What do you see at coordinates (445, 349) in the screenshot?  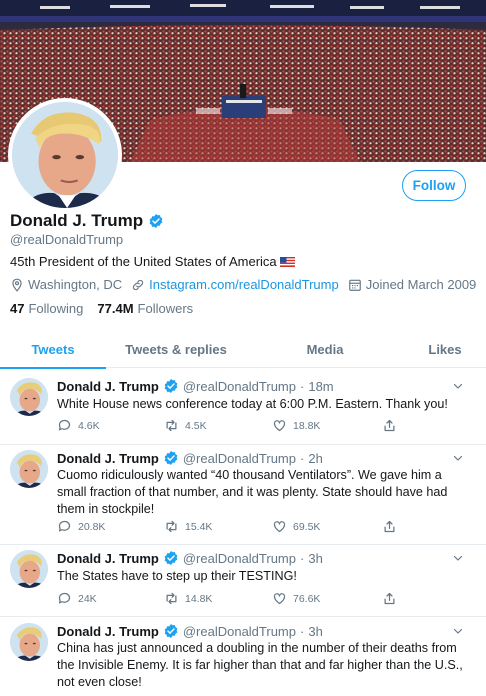 I see `tab-likes: Likes` at bounding box center [445, 349].